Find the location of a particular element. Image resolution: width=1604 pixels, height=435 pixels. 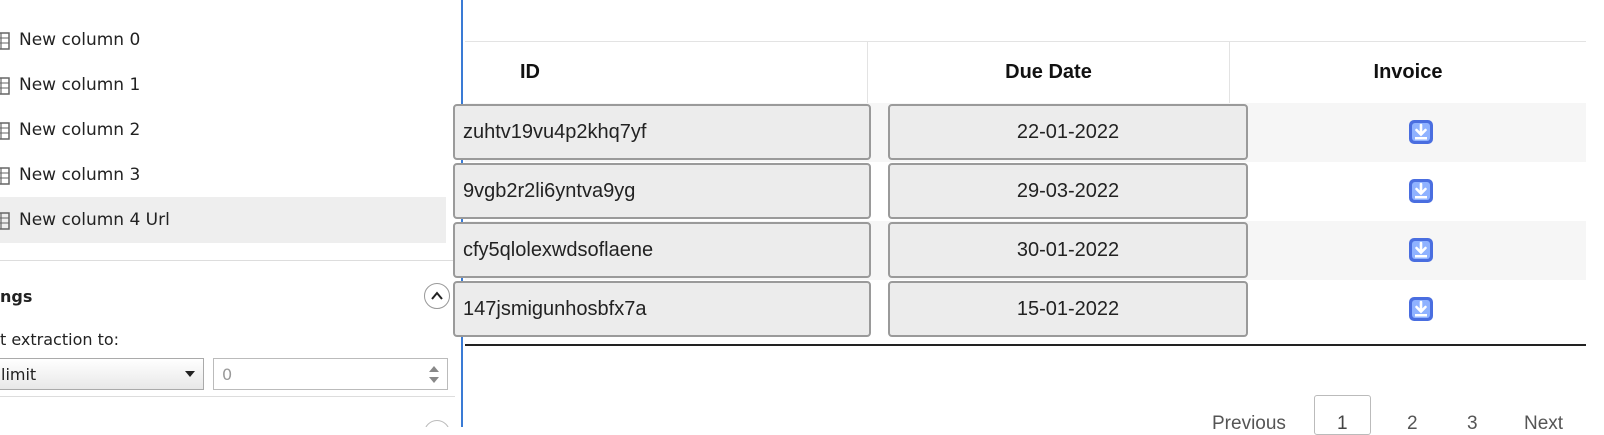

id-cell: zuhtv19vu4p2khq7yf is located at coordinates (662, 132).